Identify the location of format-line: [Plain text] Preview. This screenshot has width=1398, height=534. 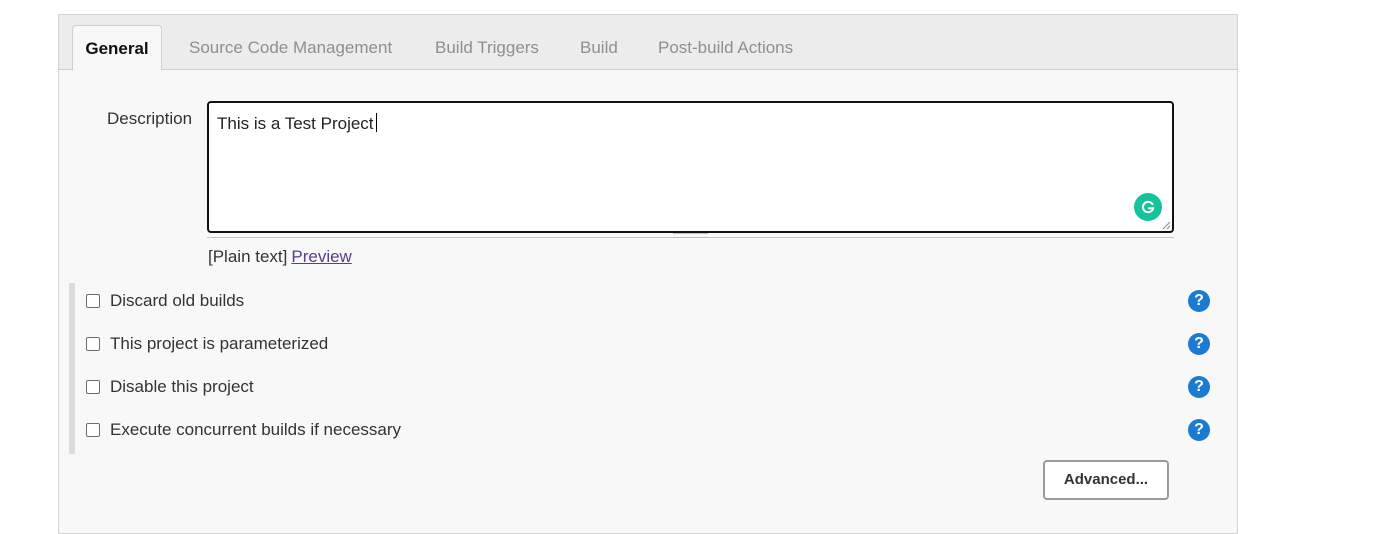
(280, 257).